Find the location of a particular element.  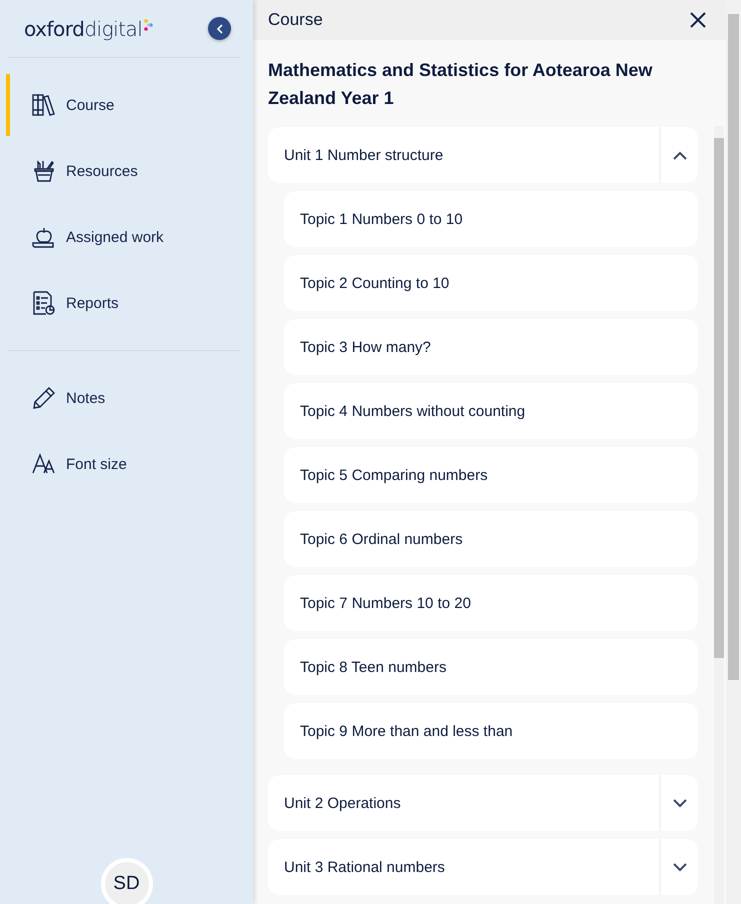

topic-item: Topic 8 Teen numbers is located at coordinates (491, 667).